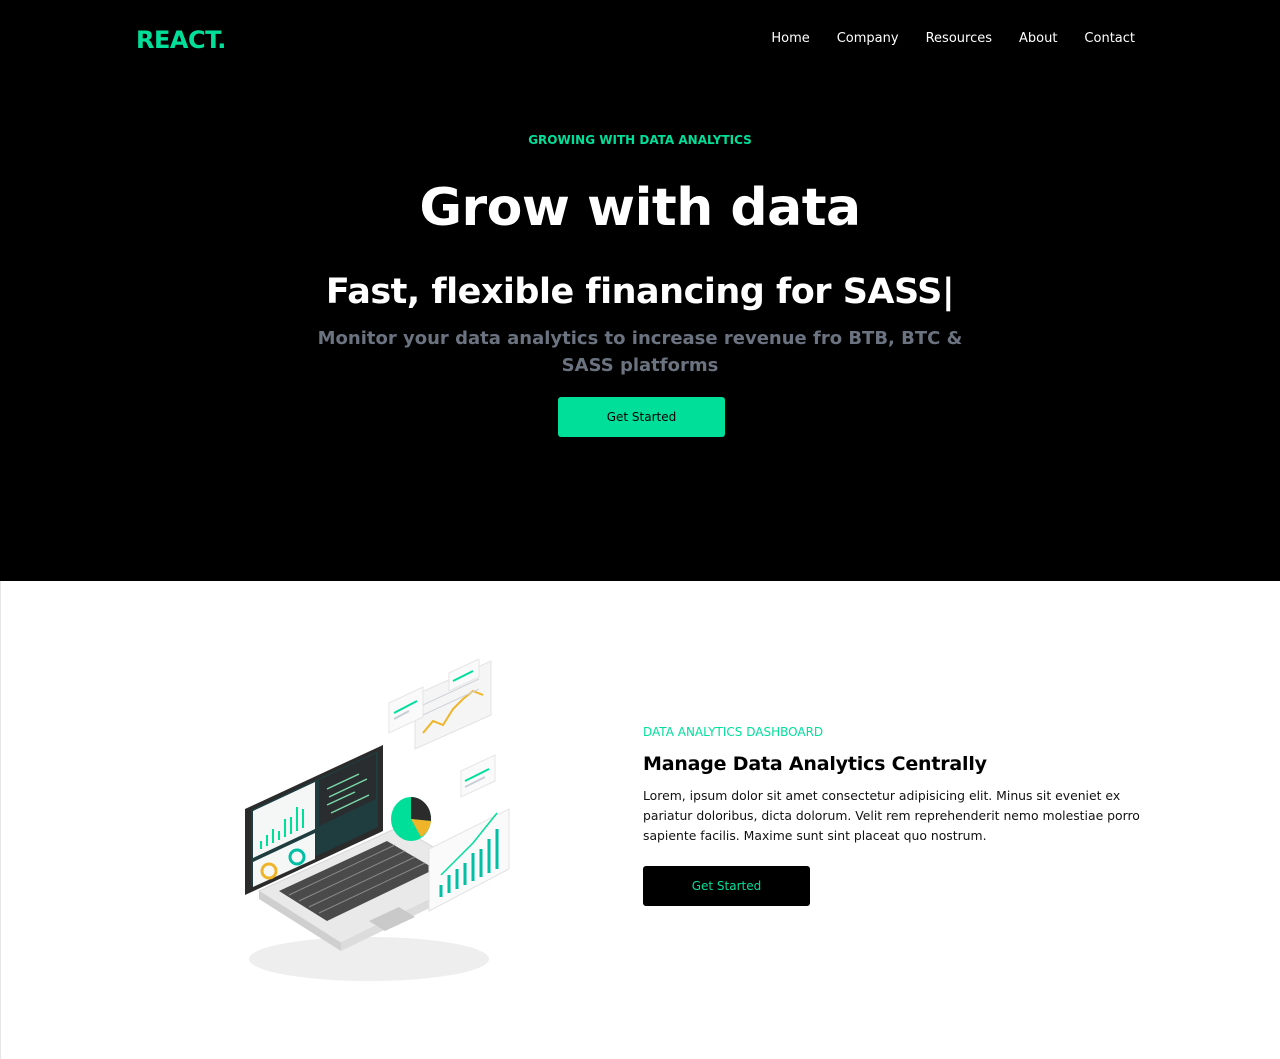 The image size is (1280, 1059). I want to click on hero-eyebrow: GROWING WITH DATA ANALYTICS, so click(640, 140).